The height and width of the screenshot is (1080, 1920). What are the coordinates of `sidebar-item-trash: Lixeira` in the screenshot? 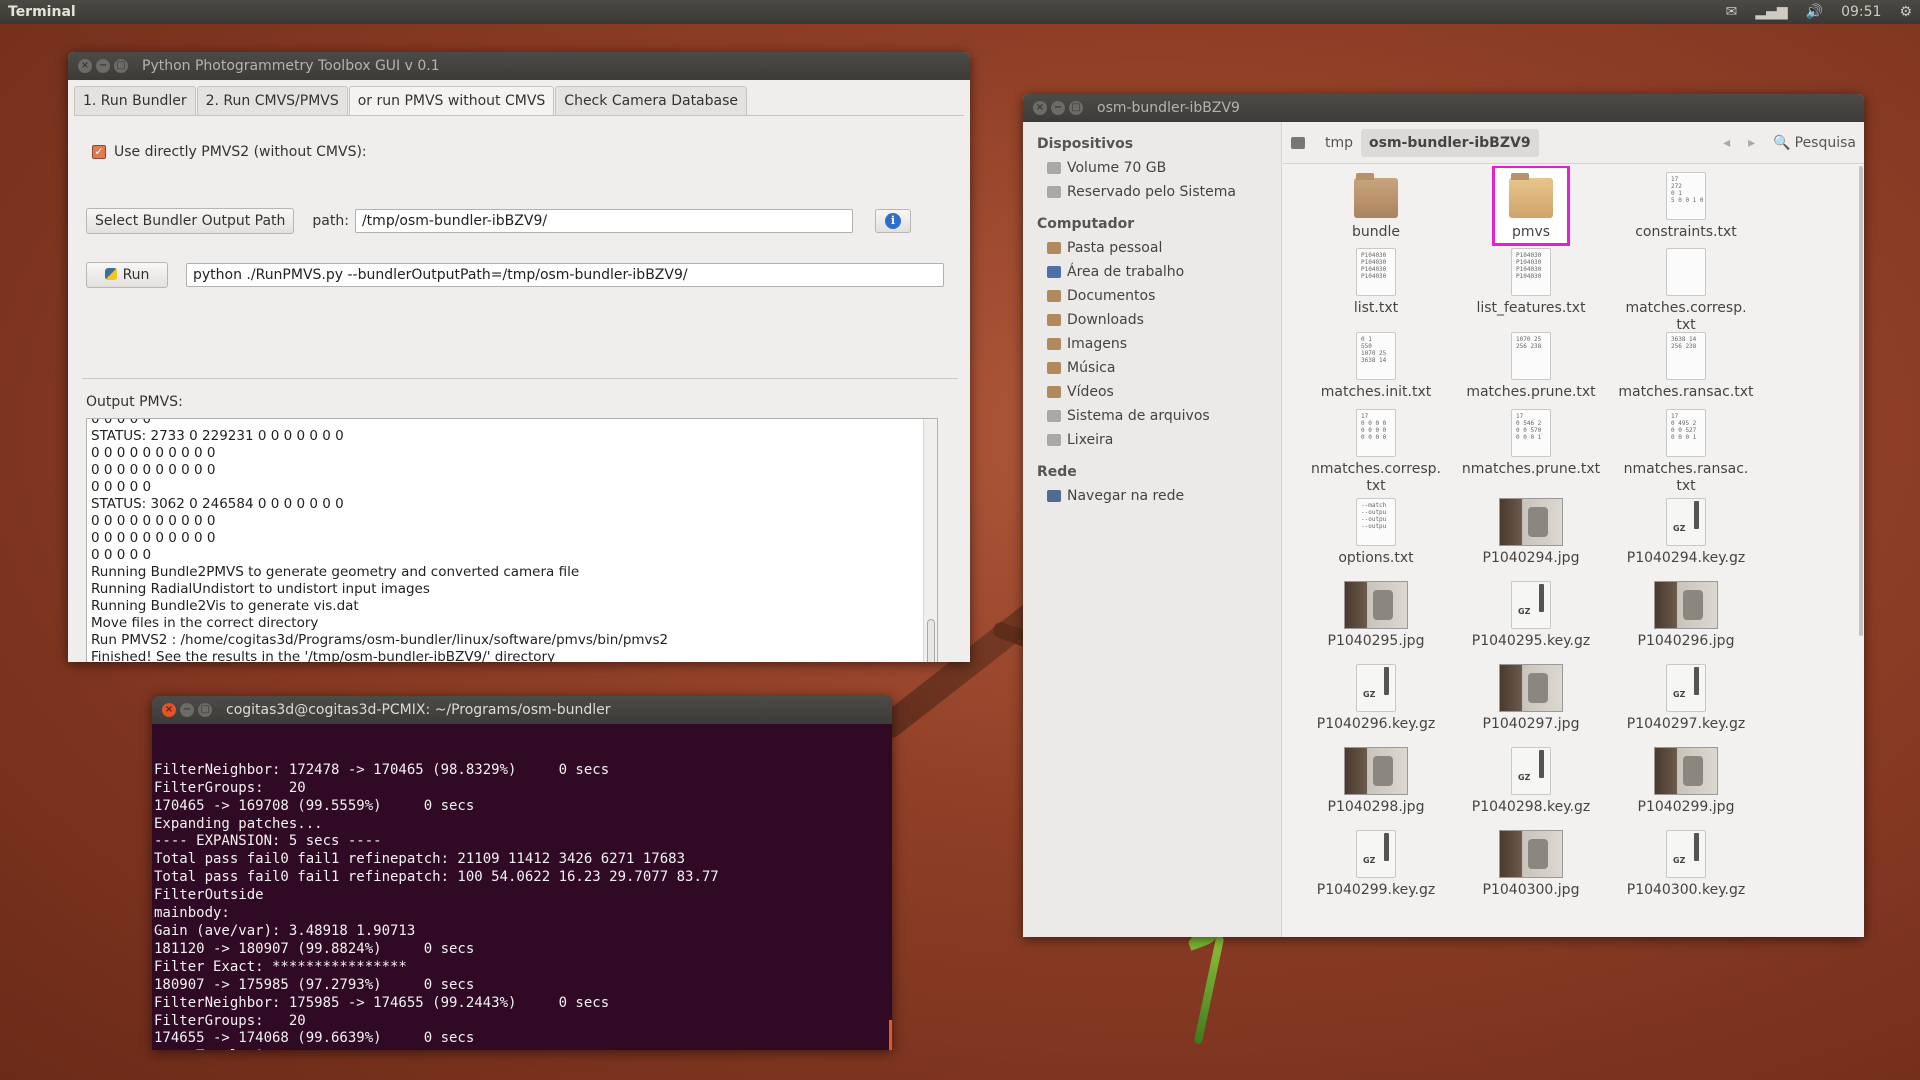 It's located at (1152, 440).